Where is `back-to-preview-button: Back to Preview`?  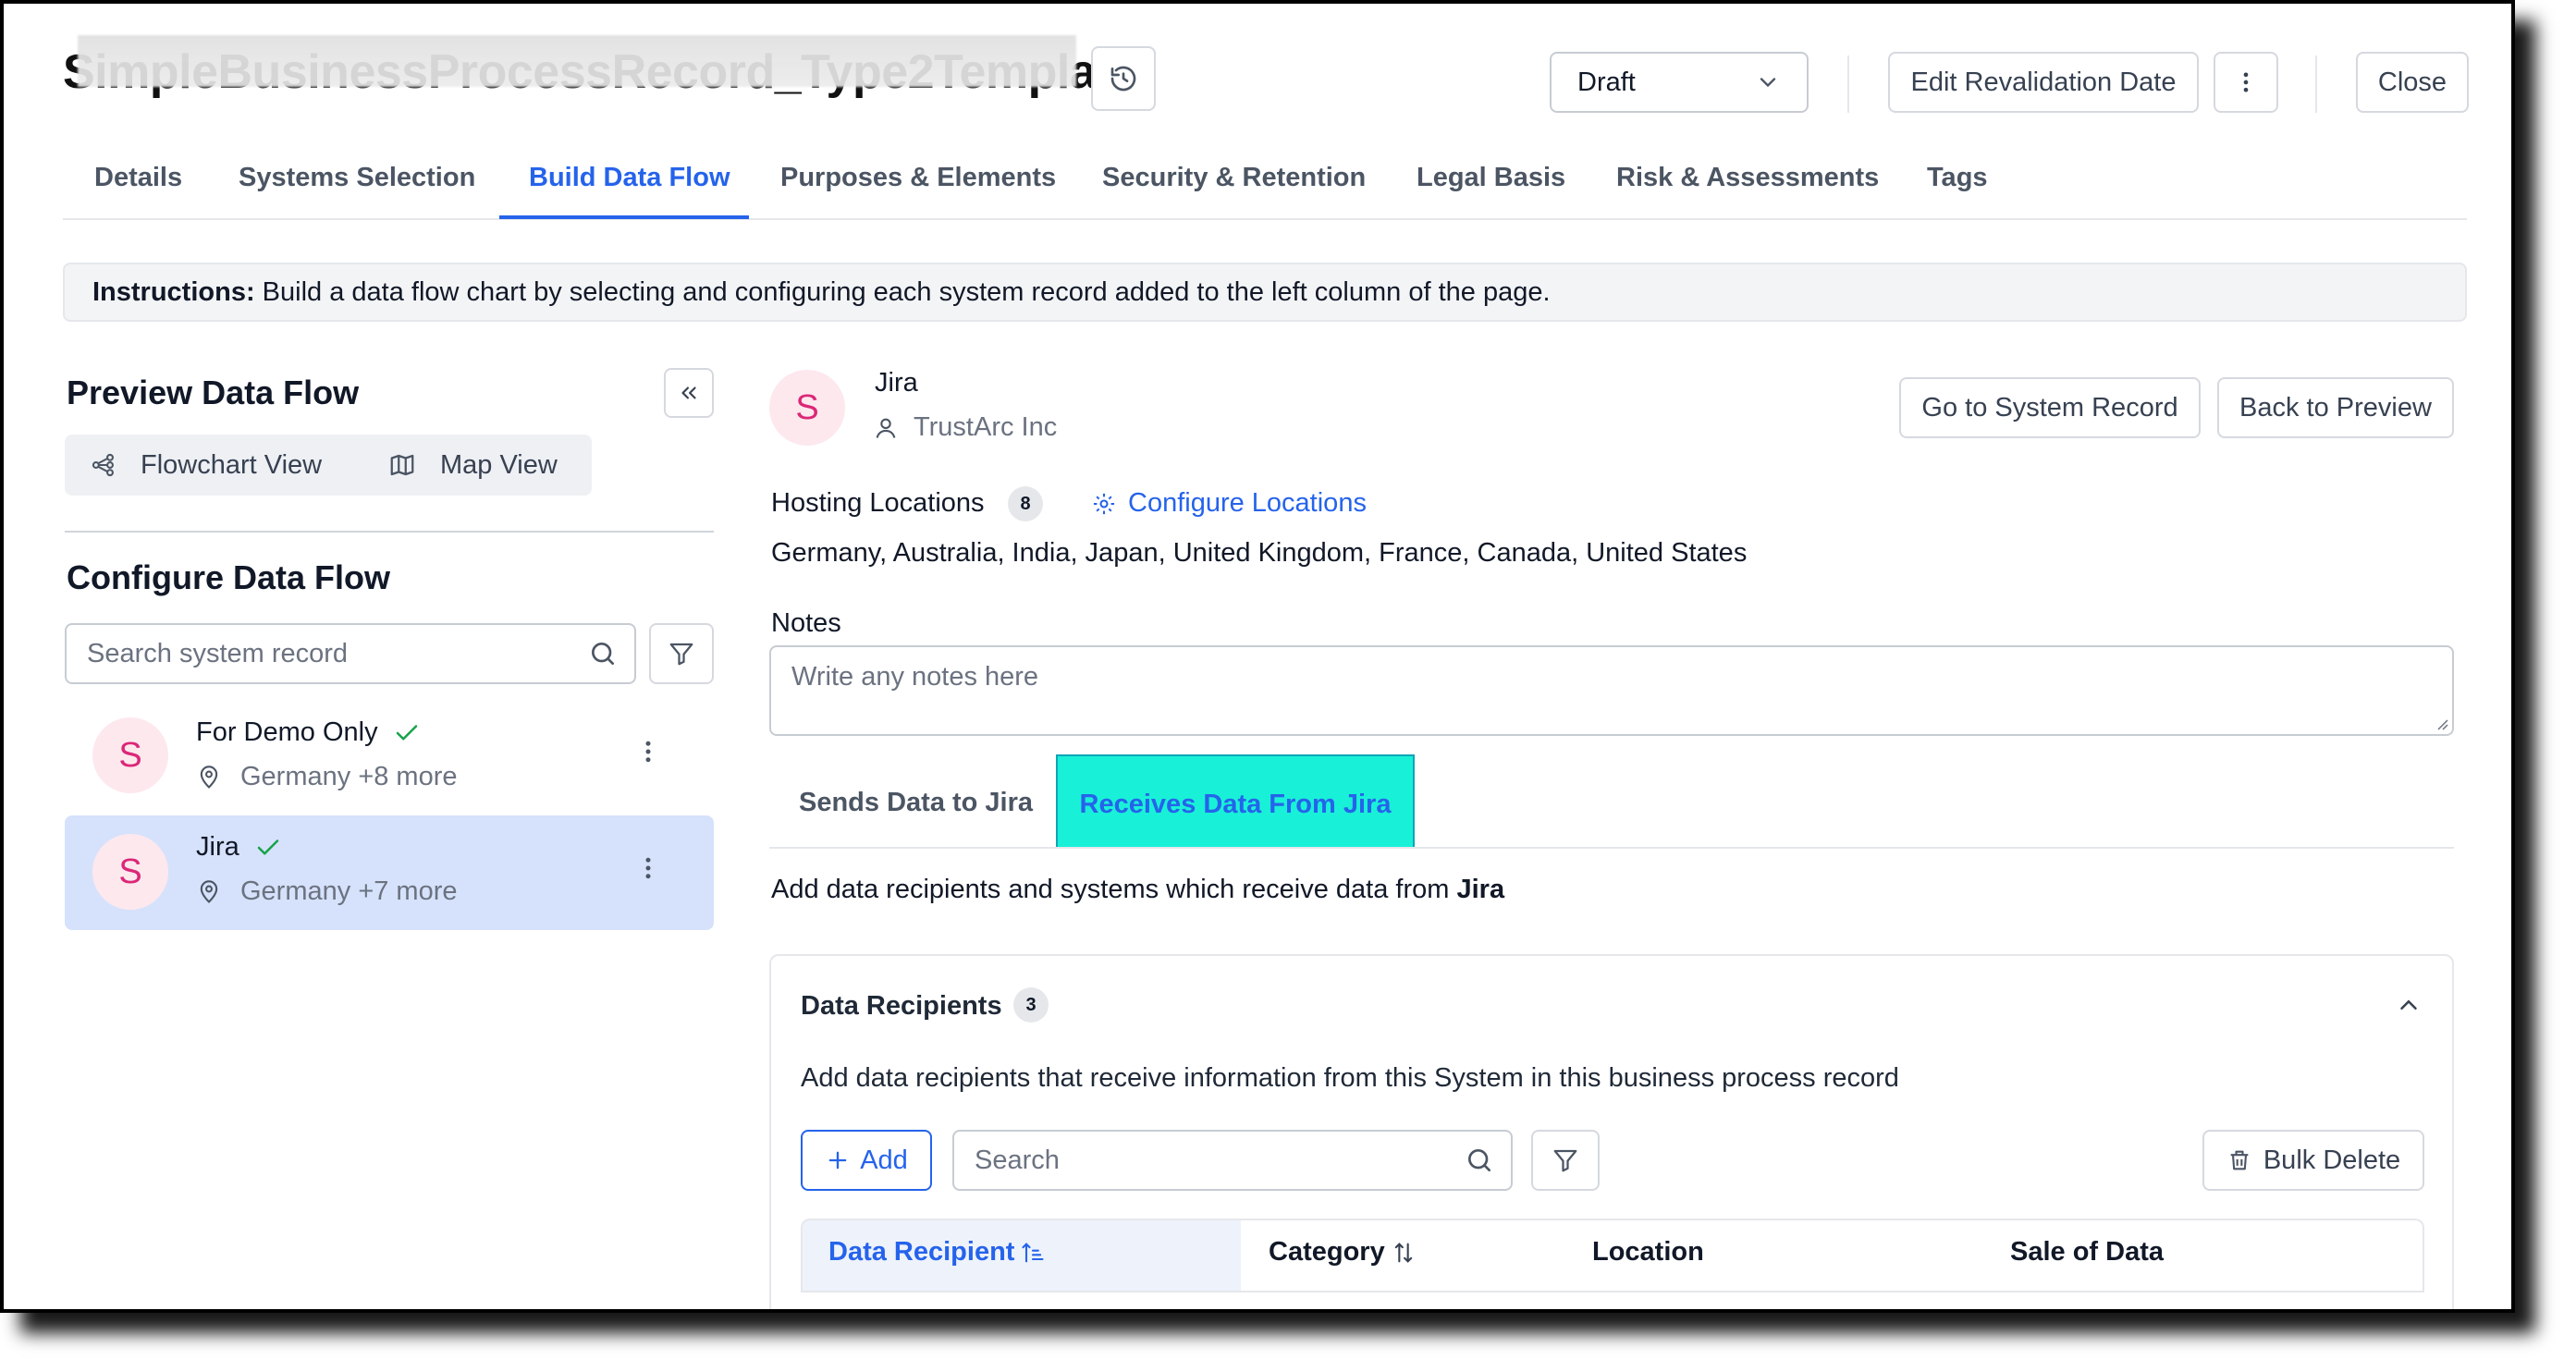
back-to-preview-button: Back to Preview is located at coordinates (2335, 408).